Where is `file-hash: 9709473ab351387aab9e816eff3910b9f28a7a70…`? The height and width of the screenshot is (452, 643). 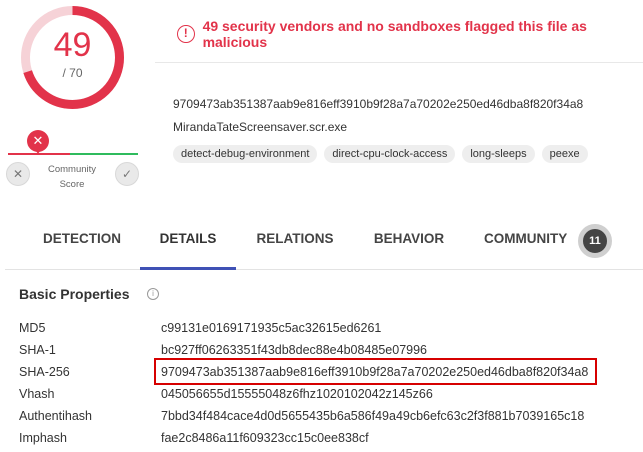 file-hash: 9709473ab351387aab9e816eff3910b9f28a7a70… is located at coordinates (378, 104).